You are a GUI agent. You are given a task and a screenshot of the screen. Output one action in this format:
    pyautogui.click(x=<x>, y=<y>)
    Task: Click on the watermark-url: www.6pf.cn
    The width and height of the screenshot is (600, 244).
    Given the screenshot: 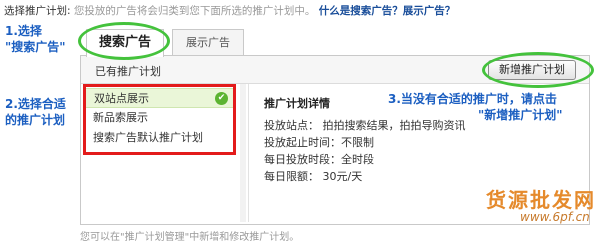 What is the action you would take?
    pyautogui.click(x=555, y=217)
    